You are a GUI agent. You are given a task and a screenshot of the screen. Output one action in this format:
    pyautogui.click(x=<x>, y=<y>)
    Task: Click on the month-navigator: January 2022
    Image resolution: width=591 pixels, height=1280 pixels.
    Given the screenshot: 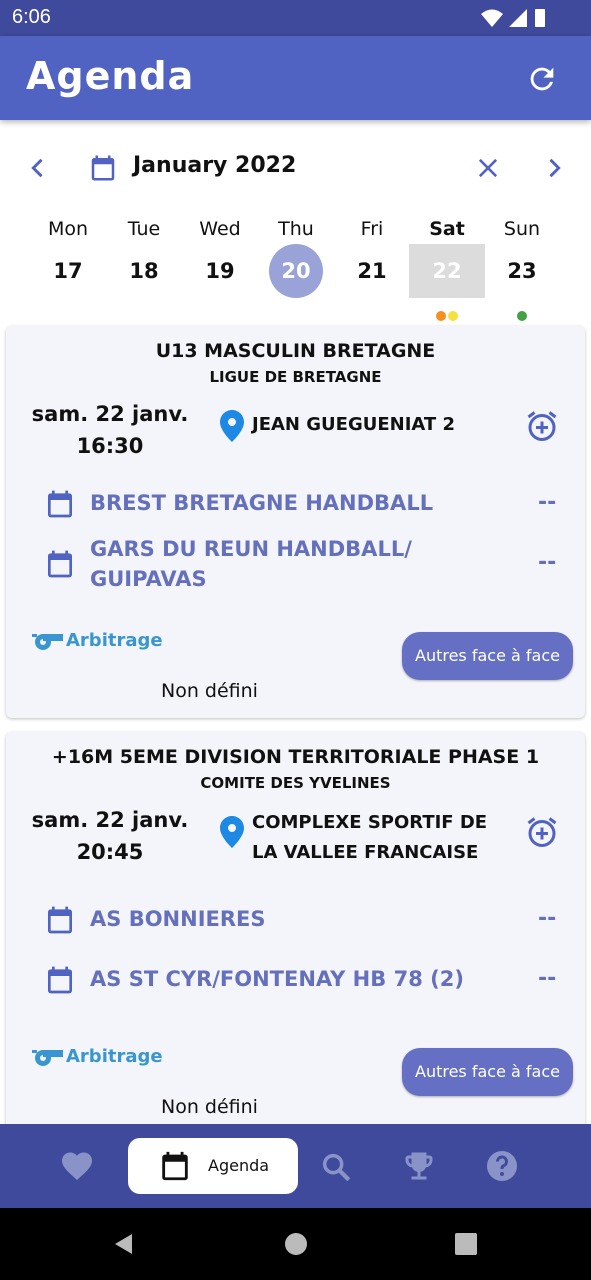 What is the action you would take?
    pyautogui.click(x=295, y=168)
    